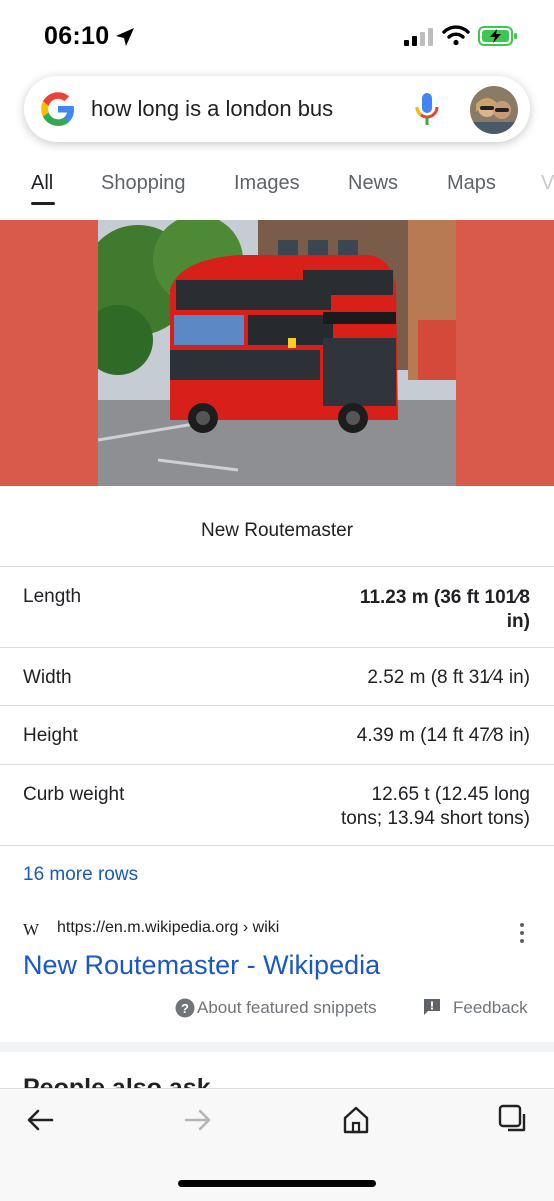 The height and width of the screenshot is (1201, 554). What do you see at coordinates (143, 183) in the screenshot?
I see `tab-shopping: Shopping` at bounding box center [143, 183].